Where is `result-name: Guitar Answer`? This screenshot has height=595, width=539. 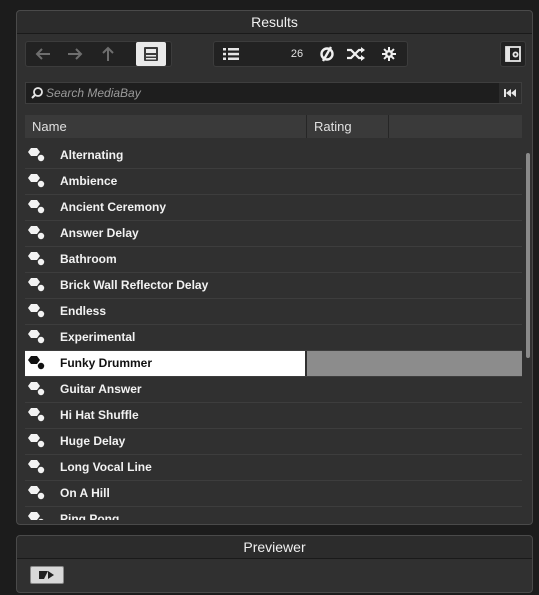
result-name: Guitar Answer is located at coordinates (101, 389).